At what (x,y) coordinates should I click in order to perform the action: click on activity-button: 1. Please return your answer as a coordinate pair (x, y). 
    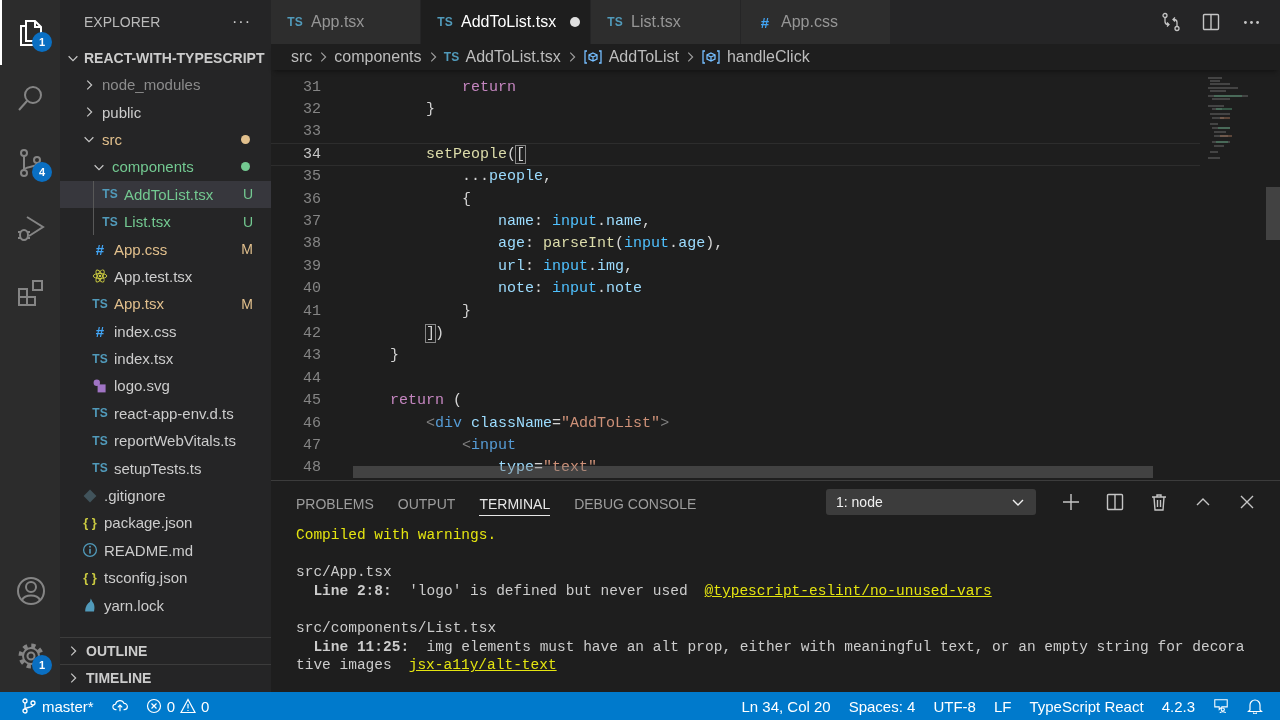
    Looking at the image, I should click on (30, 655).